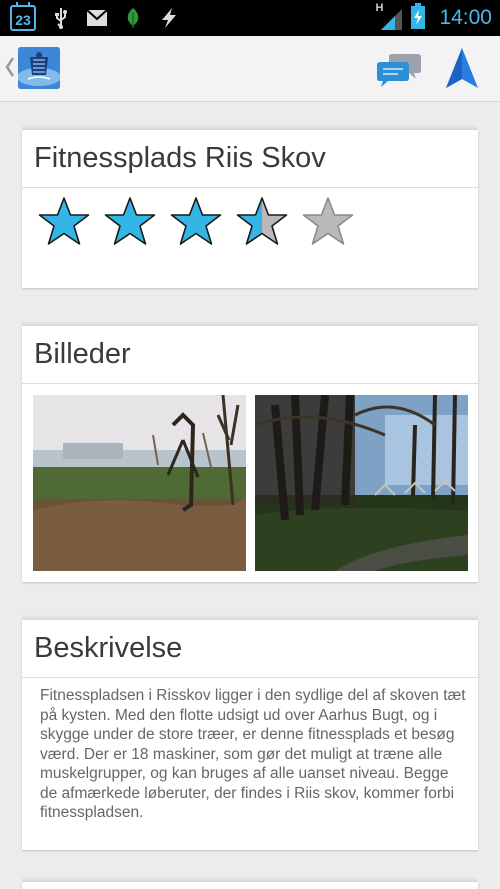 This screenshot has width=500, height=889. I want to click on description-title: Beskrivelse, so click(250, 649).